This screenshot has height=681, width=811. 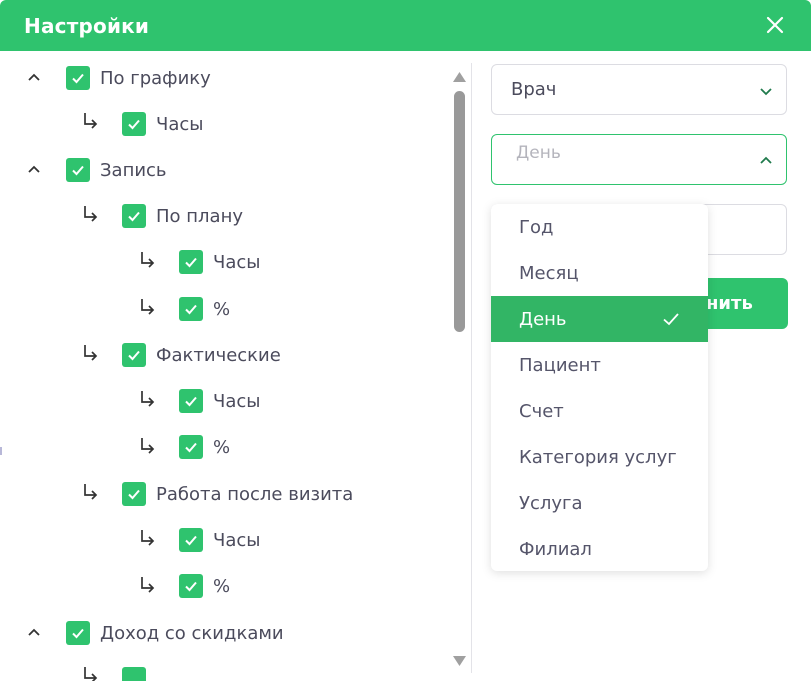 I want to click on select-value: Врач, so click(x=534, y=89).